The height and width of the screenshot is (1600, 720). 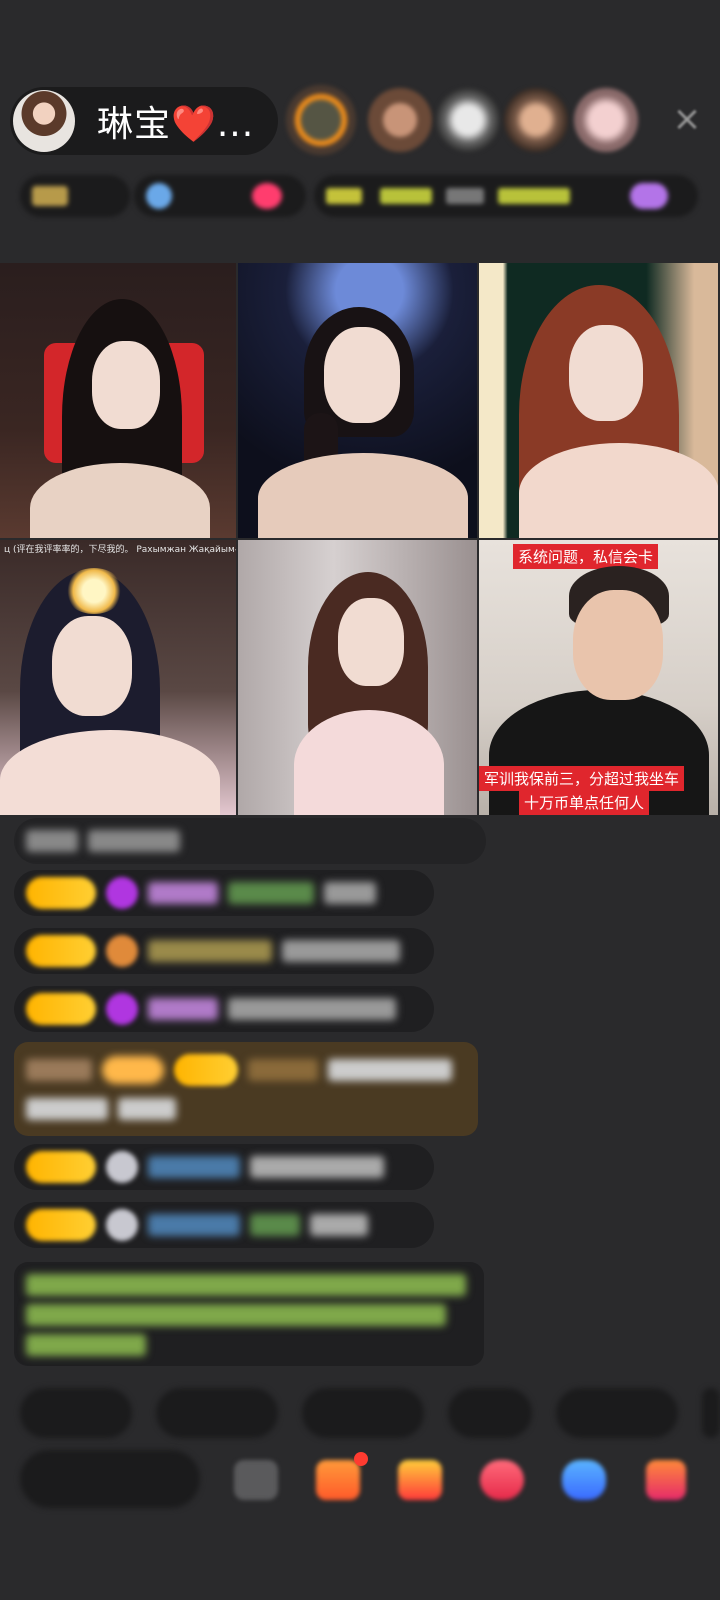 I want to click on menu-icon, so click(x=256, y=1480).